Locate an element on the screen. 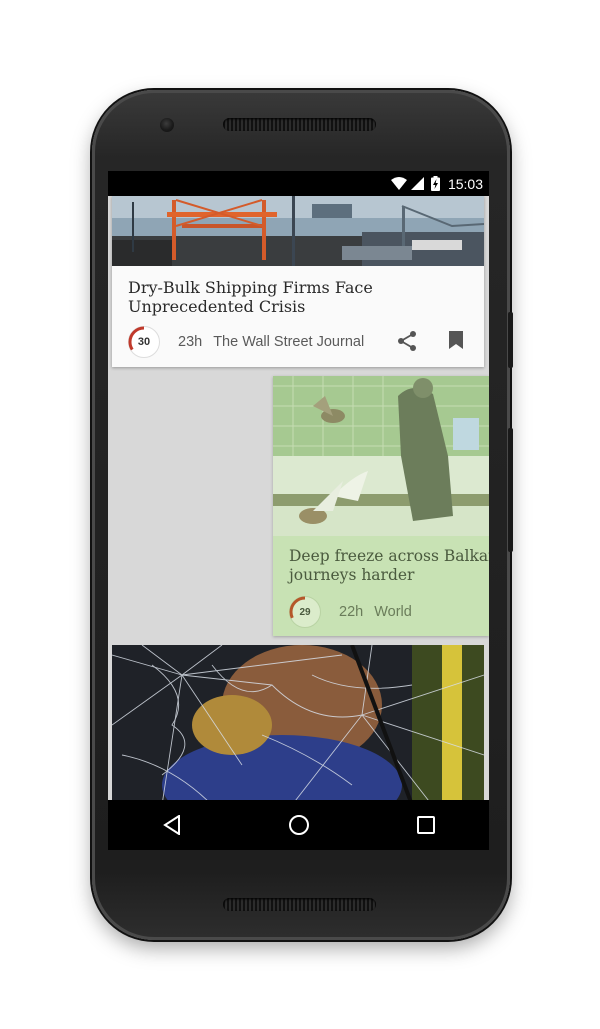 This screenshot has width=600, height=1029. relevance-score: 29 is located at coordinates (305, 612).